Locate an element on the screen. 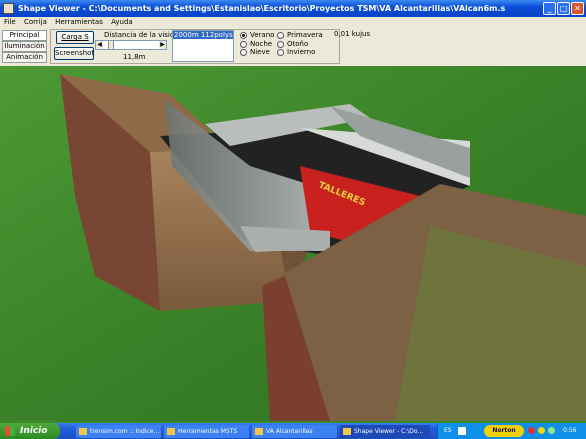 This screenshot has width=586, height=439. start-button: Inicio is located at coordinates (30, 431).